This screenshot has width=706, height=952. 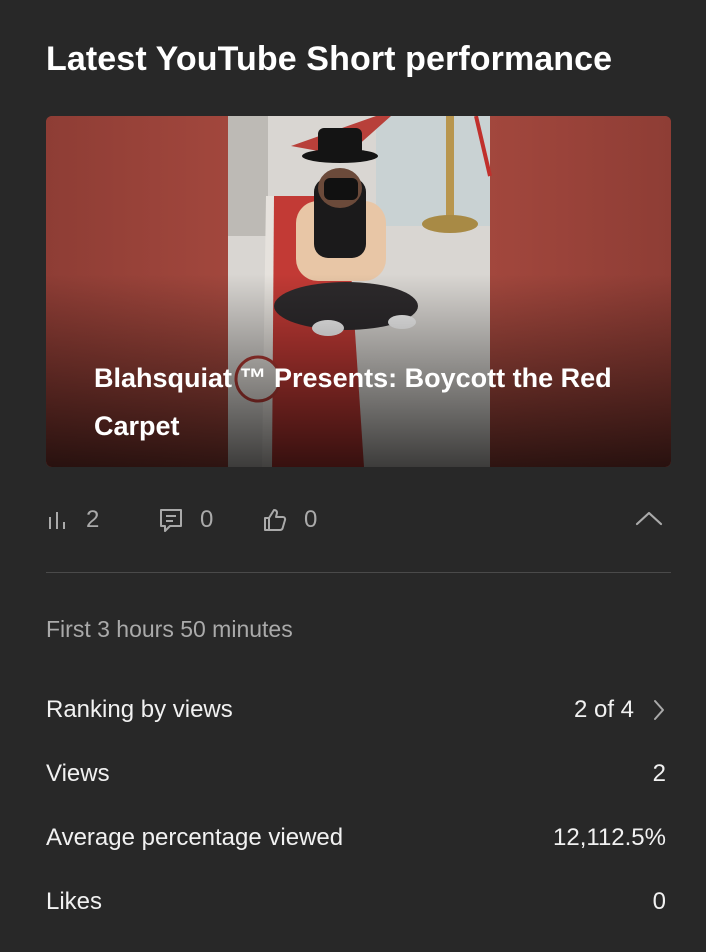 I want to click on collapse-button, so click(x=649, y=520).